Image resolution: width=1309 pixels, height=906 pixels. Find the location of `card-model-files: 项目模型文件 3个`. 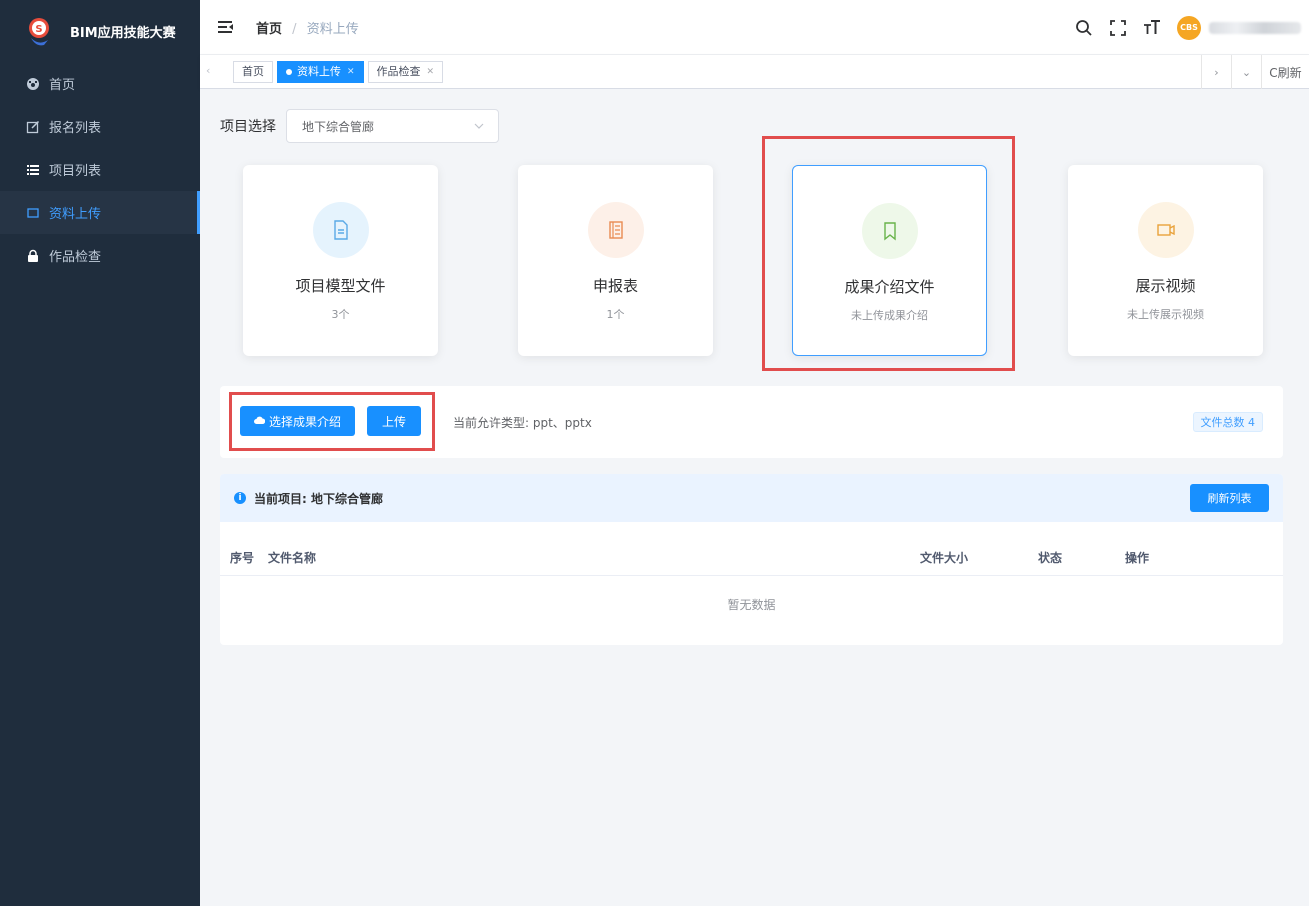

card-model-files: 项目模型文件 3个 is located at coordinates (340, 260).